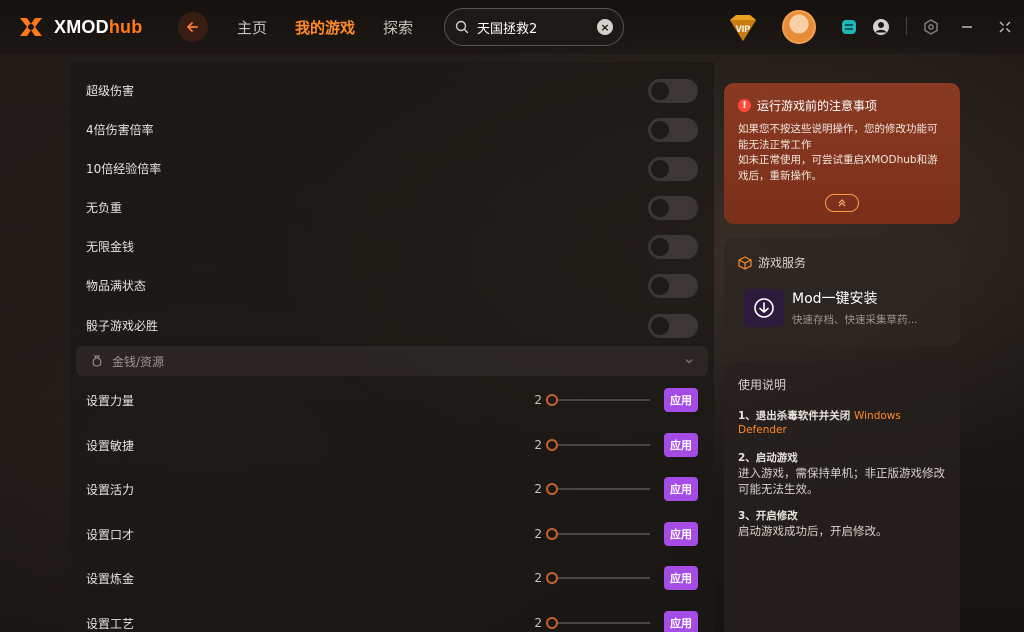 The height and width of the screenshot is (632, 1024). What do you see at coordinates (392, 534) in the screenshot?
I see `slider-row: 设置口才 2 应用` at bounding box center [392, 534].